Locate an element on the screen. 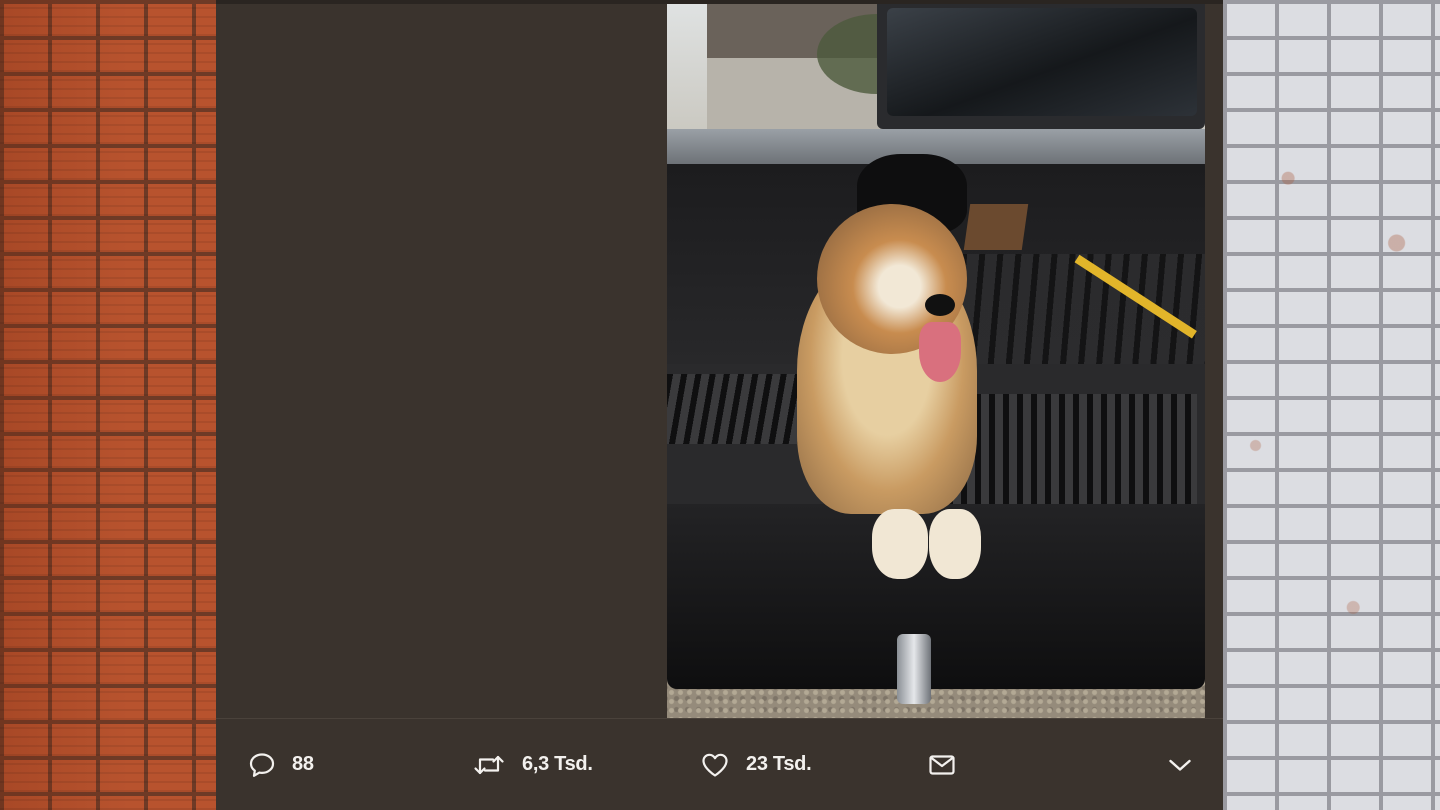 The width and height of the screenshot is (1440, 810). more-options-button is located at coordinates (1180, 764).